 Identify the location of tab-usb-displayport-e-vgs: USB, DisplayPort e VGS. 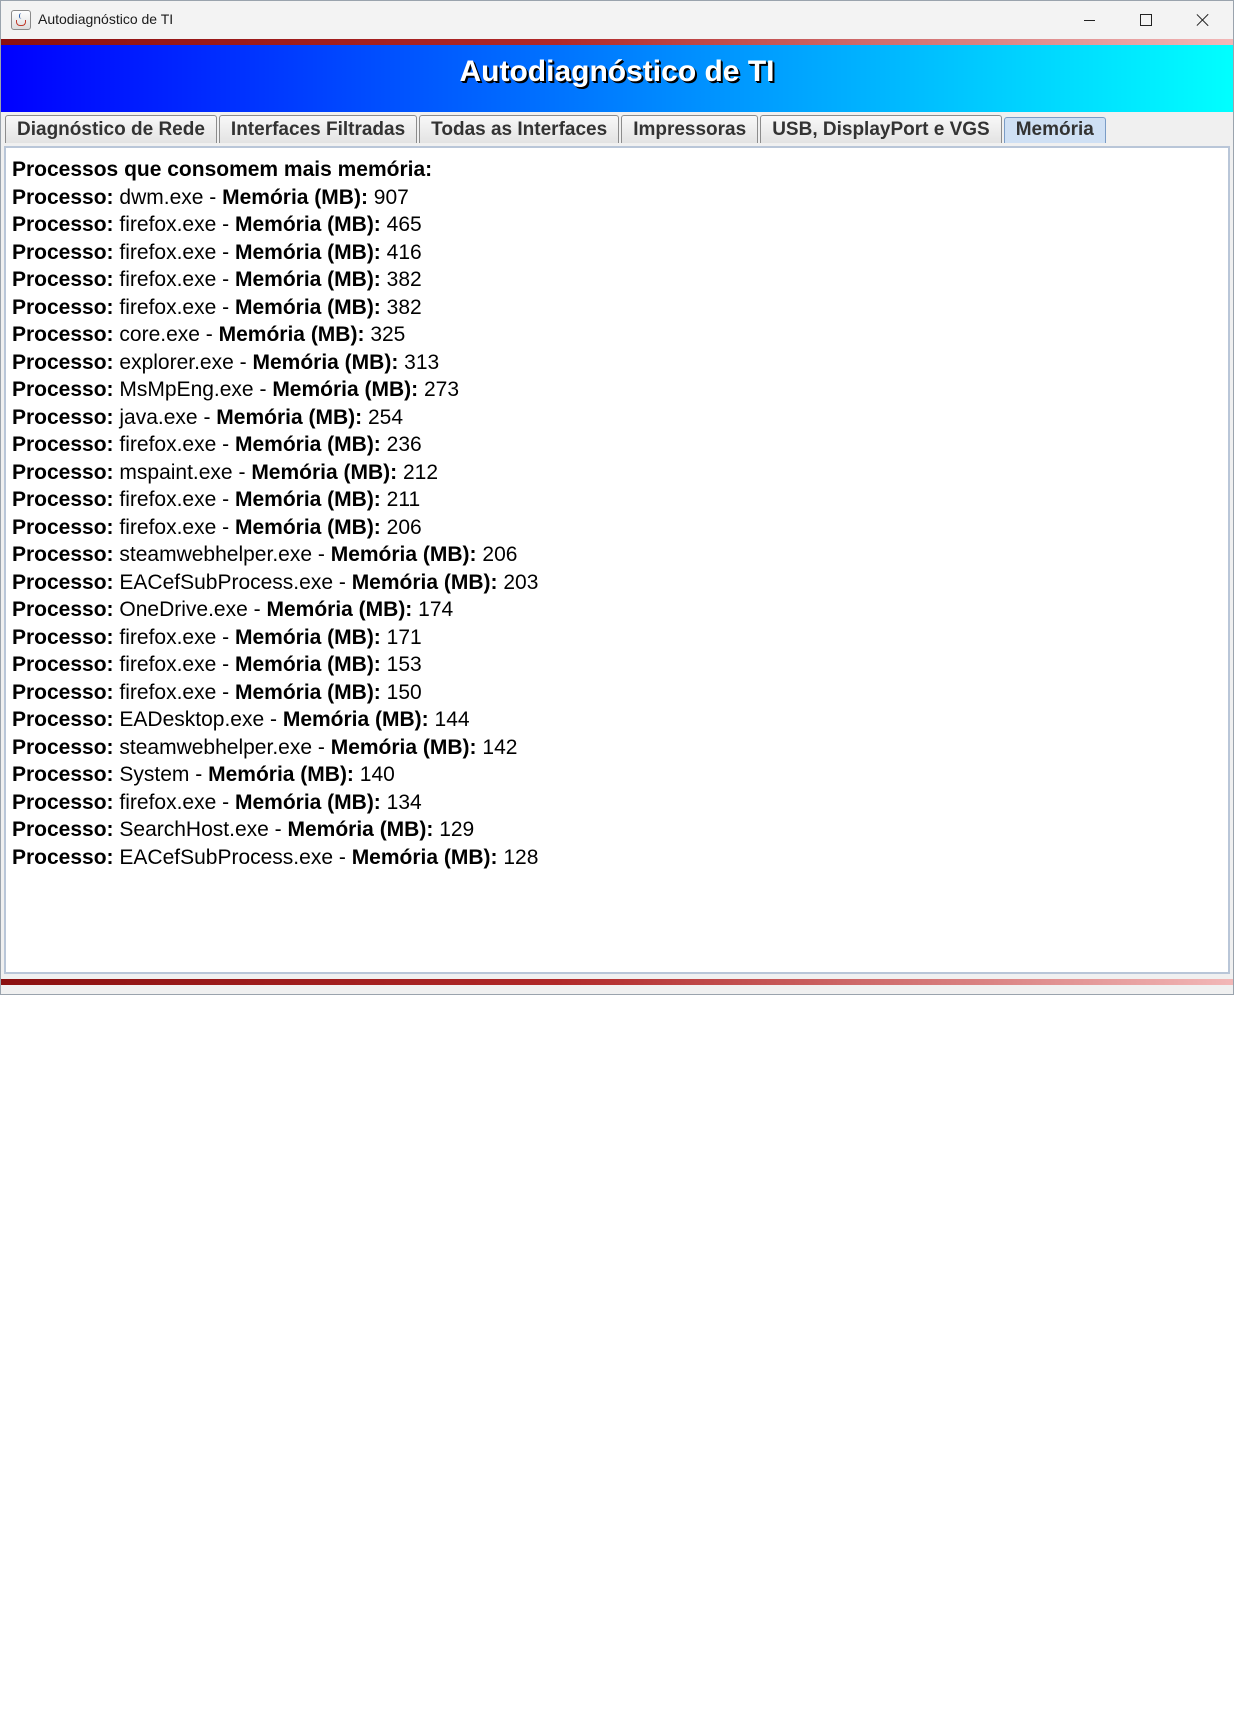
(881, 129).